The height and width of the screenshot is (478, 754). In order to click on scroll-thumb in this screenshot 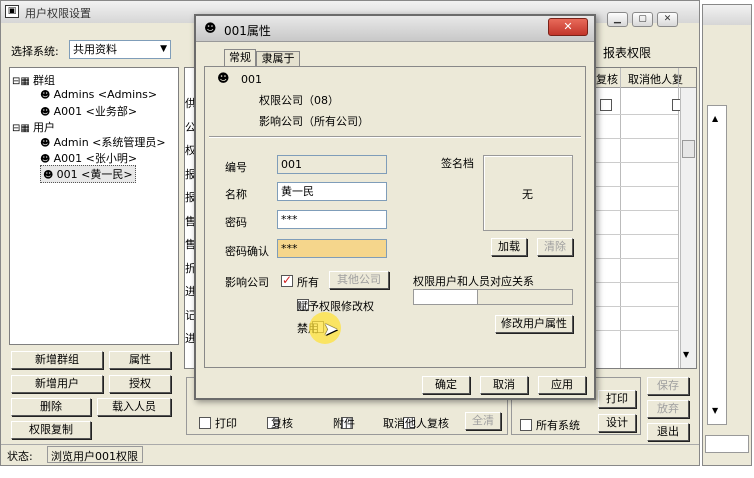, I will do `click(688, 149)`.